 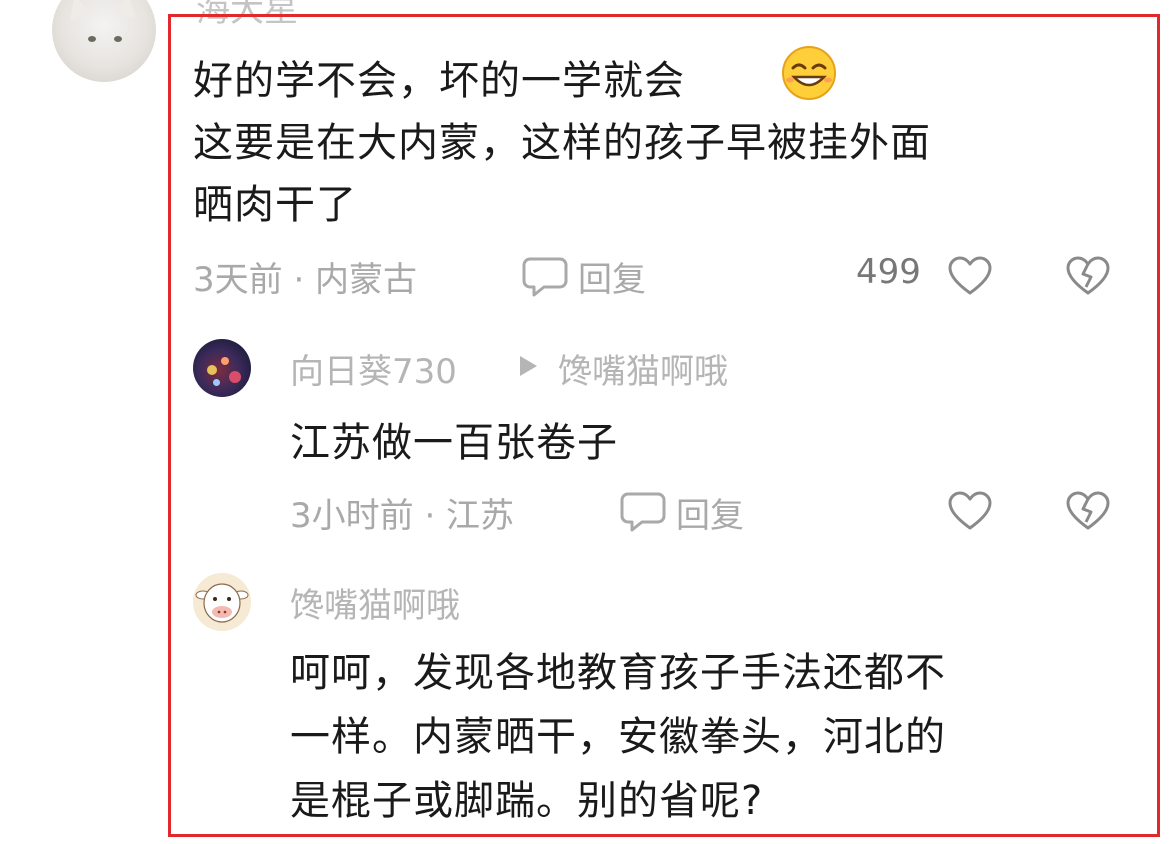 I want to click on grin-emoji-icon, so click(x=809, y=73).